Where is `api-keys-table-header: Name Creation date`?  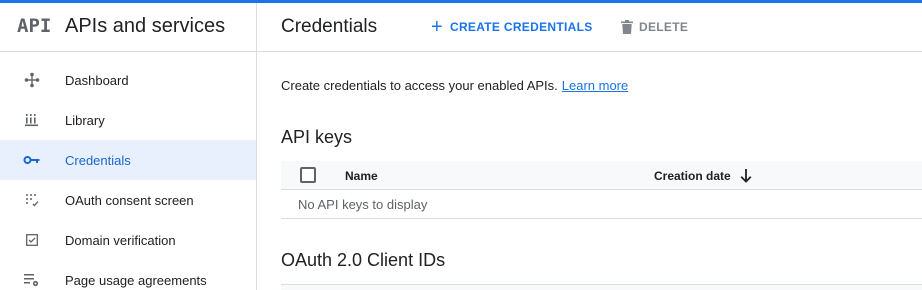
api-keys-table-header: Name Creation date is located at coordinates (601, 175).